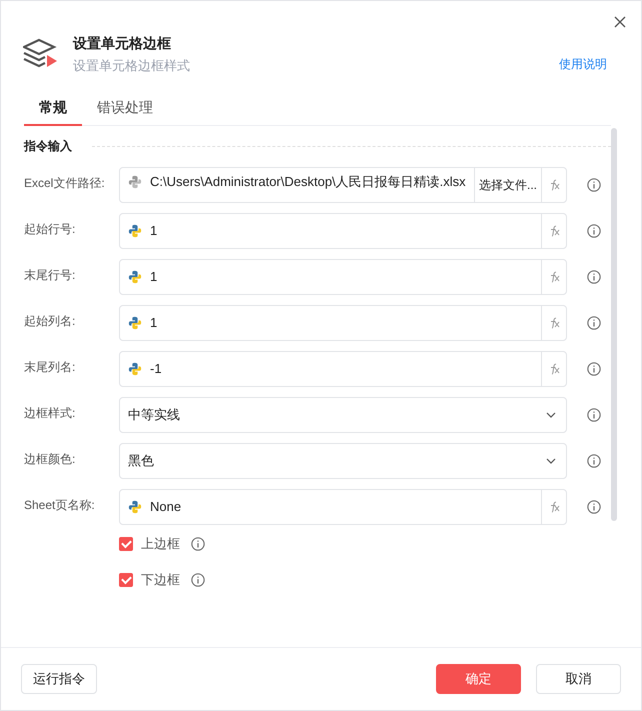 This screenshot has height=711, width=642. I want to click on tab: 错误处理, so click(125, 112).